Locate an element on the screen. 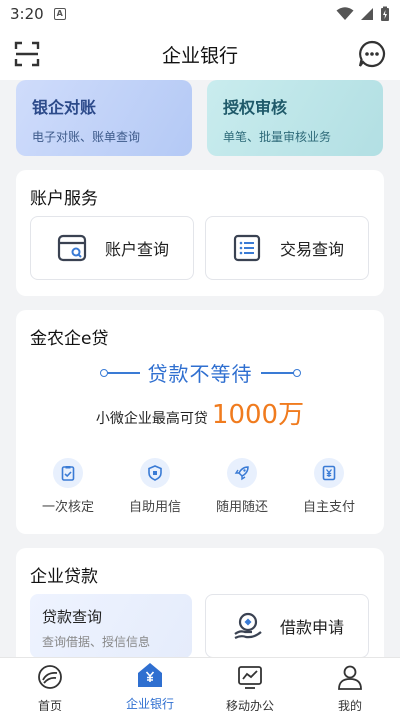  section-title: 账户服务 is located at coordinates (64, 199).